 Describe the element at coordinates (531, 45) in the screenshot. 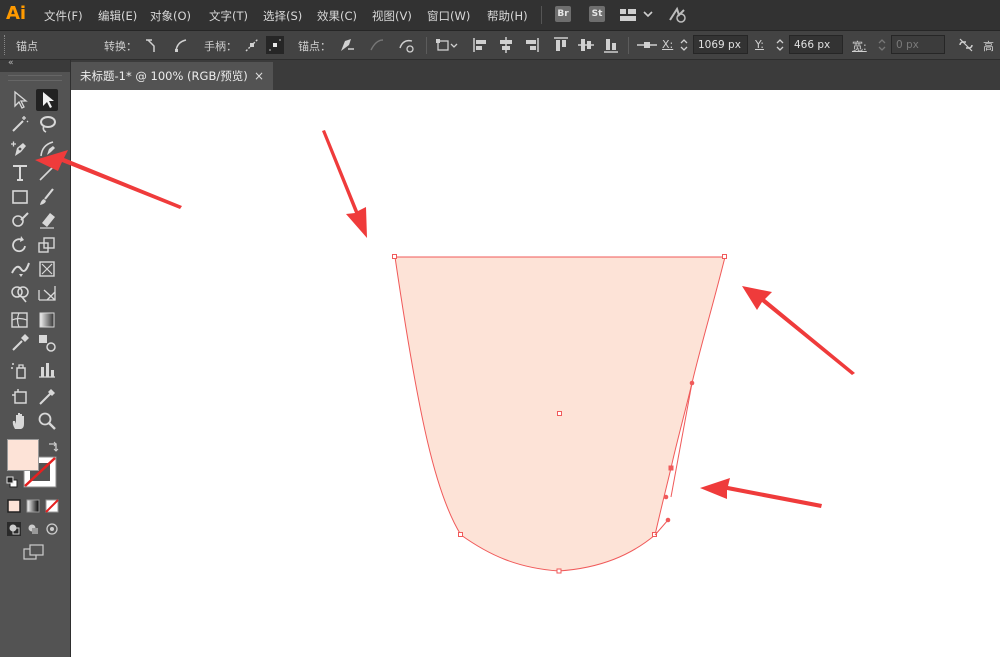

I see `align-right-icon` at that location.